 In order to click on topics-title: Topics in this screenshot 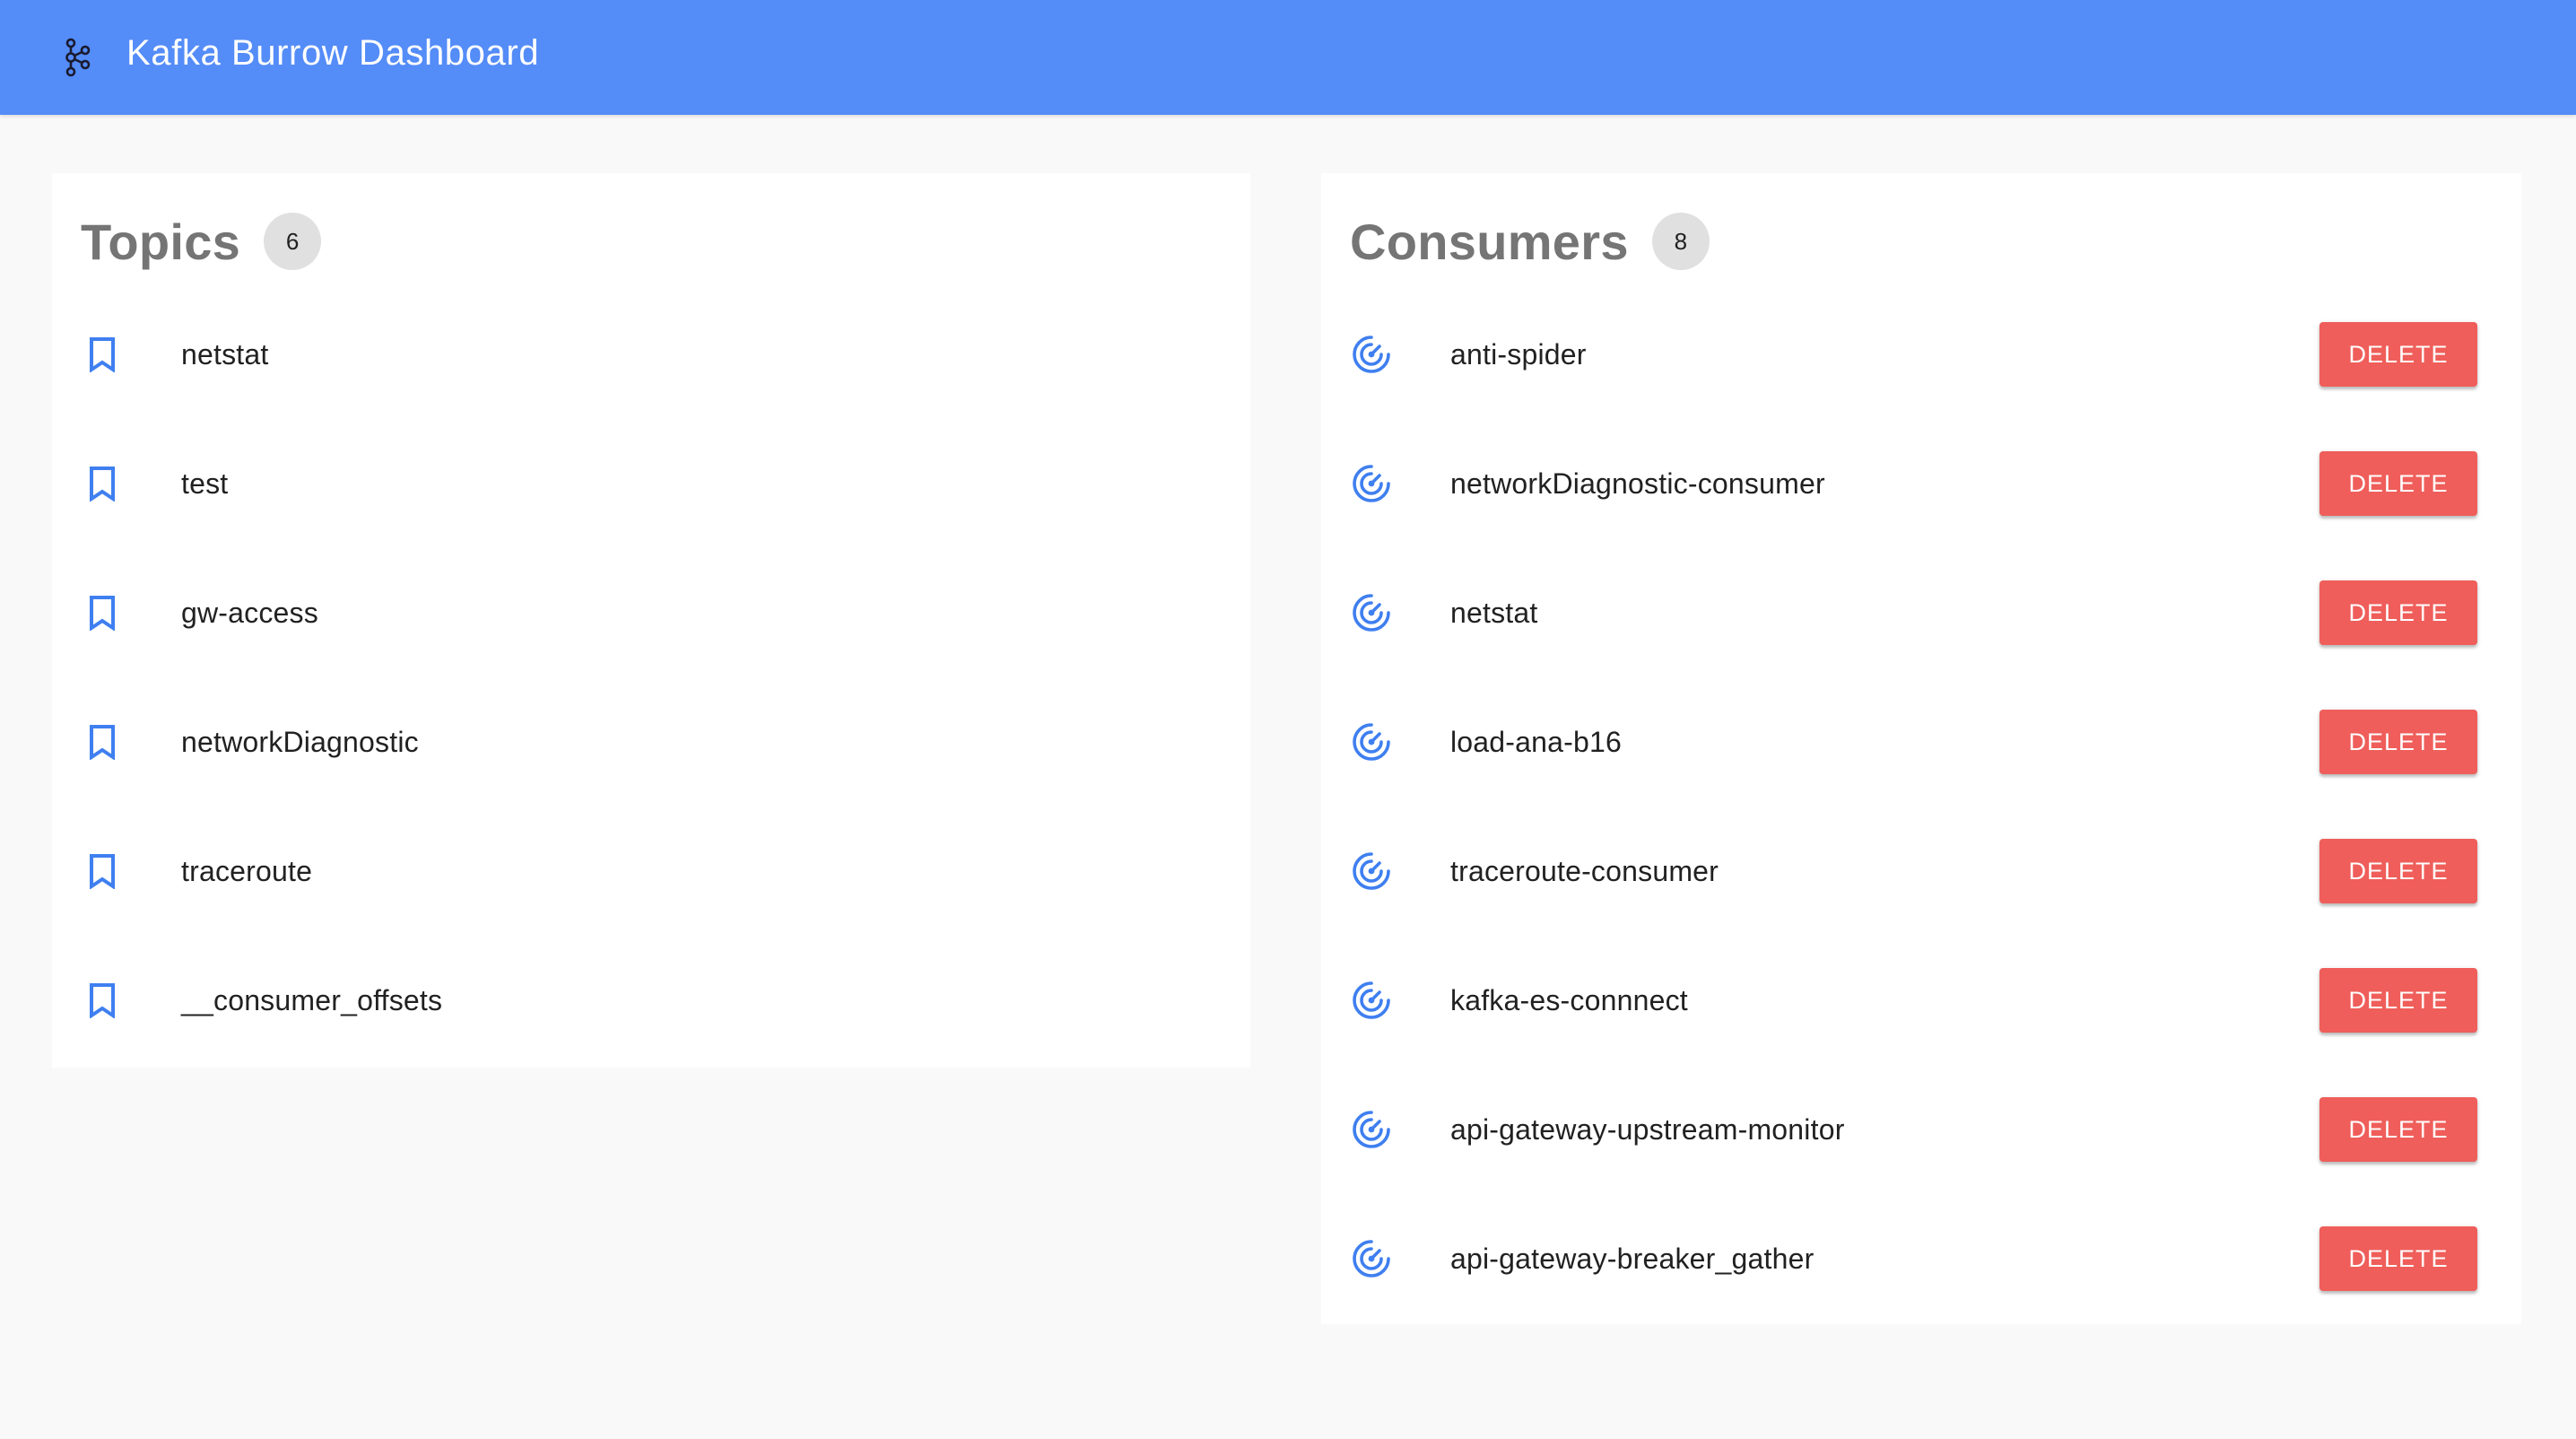, I will do `click(161, 242)`.